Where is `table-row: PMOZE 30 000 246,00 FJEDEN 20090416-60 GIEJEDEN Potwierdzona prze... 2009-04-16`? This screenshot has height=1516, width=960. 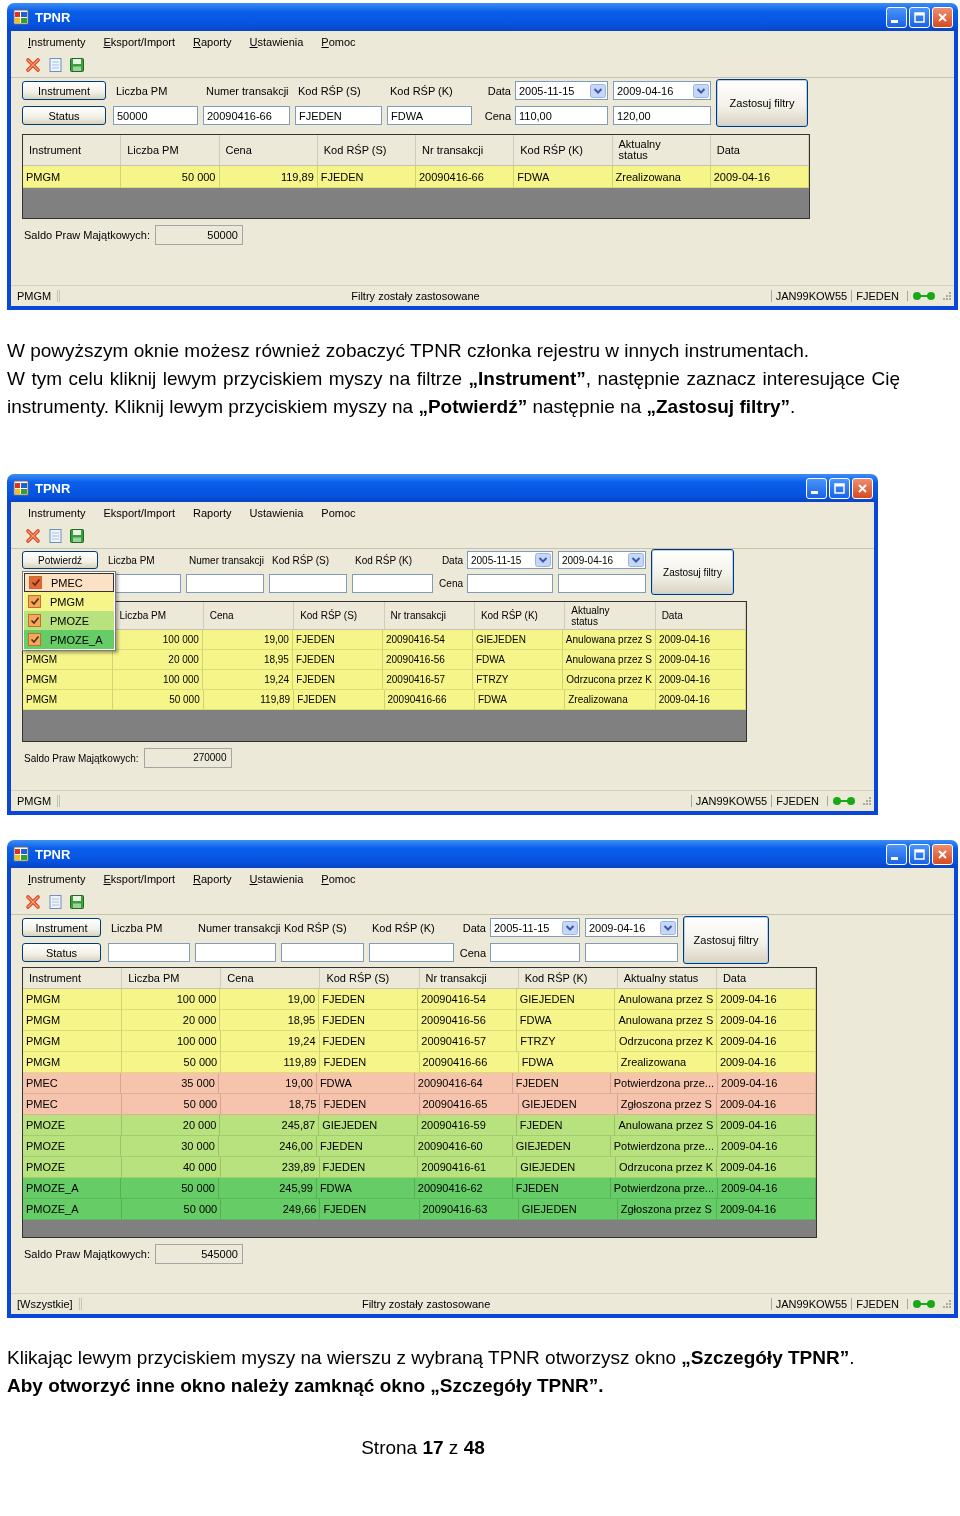
table-row: PMOZE 30 000 246,00 FJEDEN 20090416-60 GIEJEDEN Potwierdzona prze... 2009-04-16 is located at coordinates (419, 1146).